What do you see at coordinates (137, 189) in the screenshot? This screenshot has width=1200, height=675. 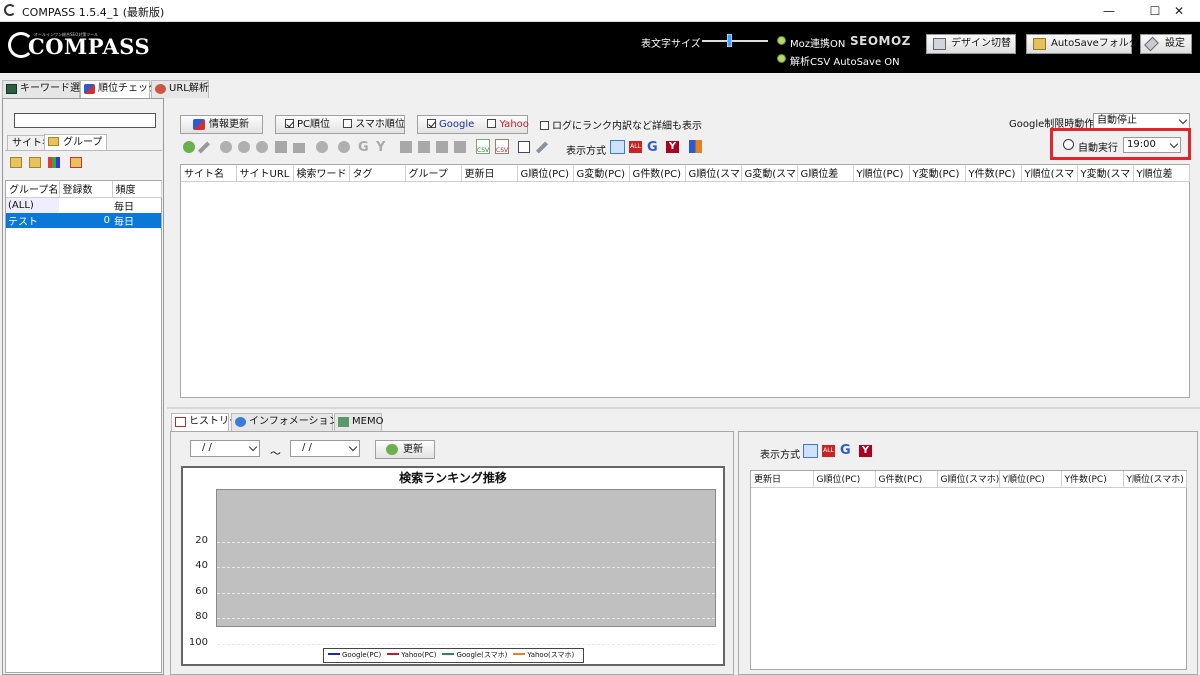 I see `col-frequency: 頻度` at bounding box center [137, 189].